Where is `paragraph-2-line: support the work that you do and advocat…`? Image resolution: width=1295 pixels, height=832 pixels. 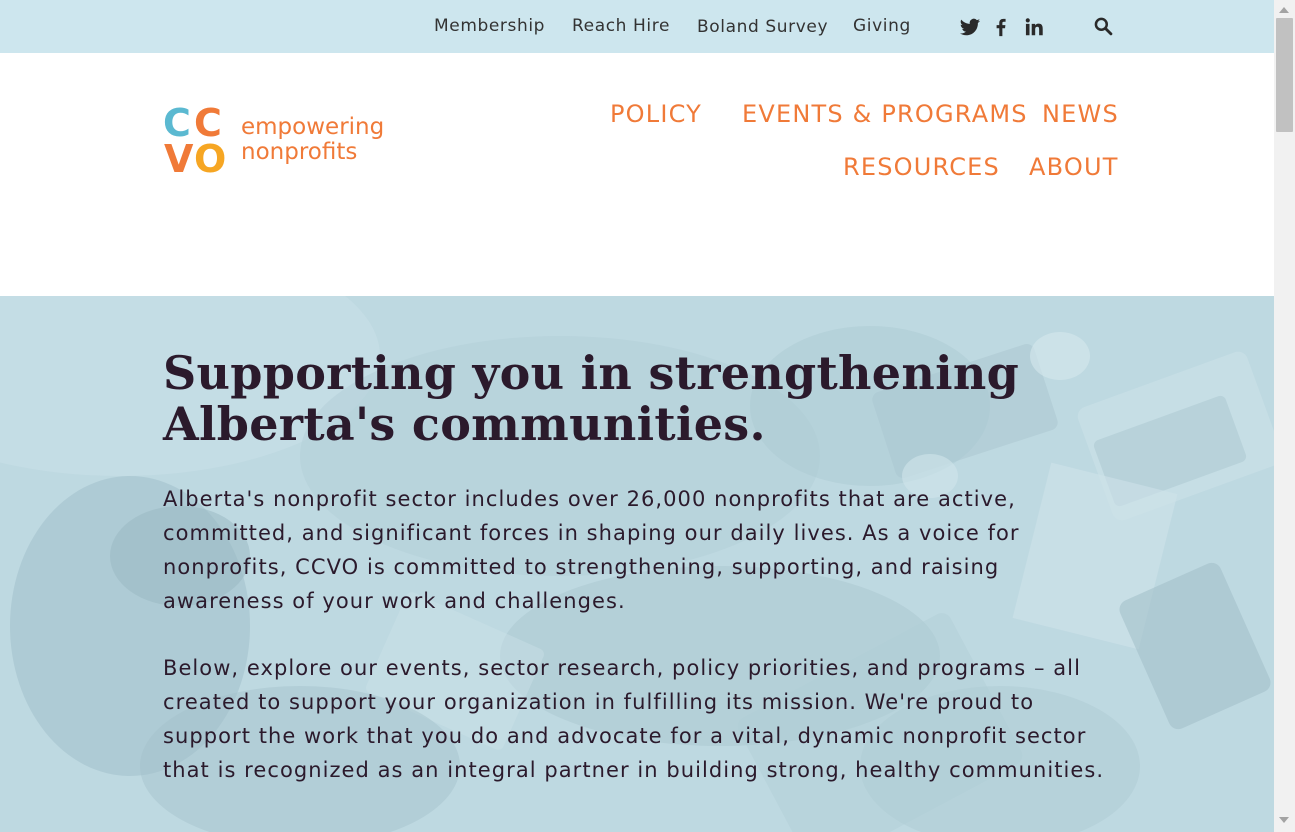
paragraph-2-line: support the work that you do and advocat… is located at coordinates (625, 736).